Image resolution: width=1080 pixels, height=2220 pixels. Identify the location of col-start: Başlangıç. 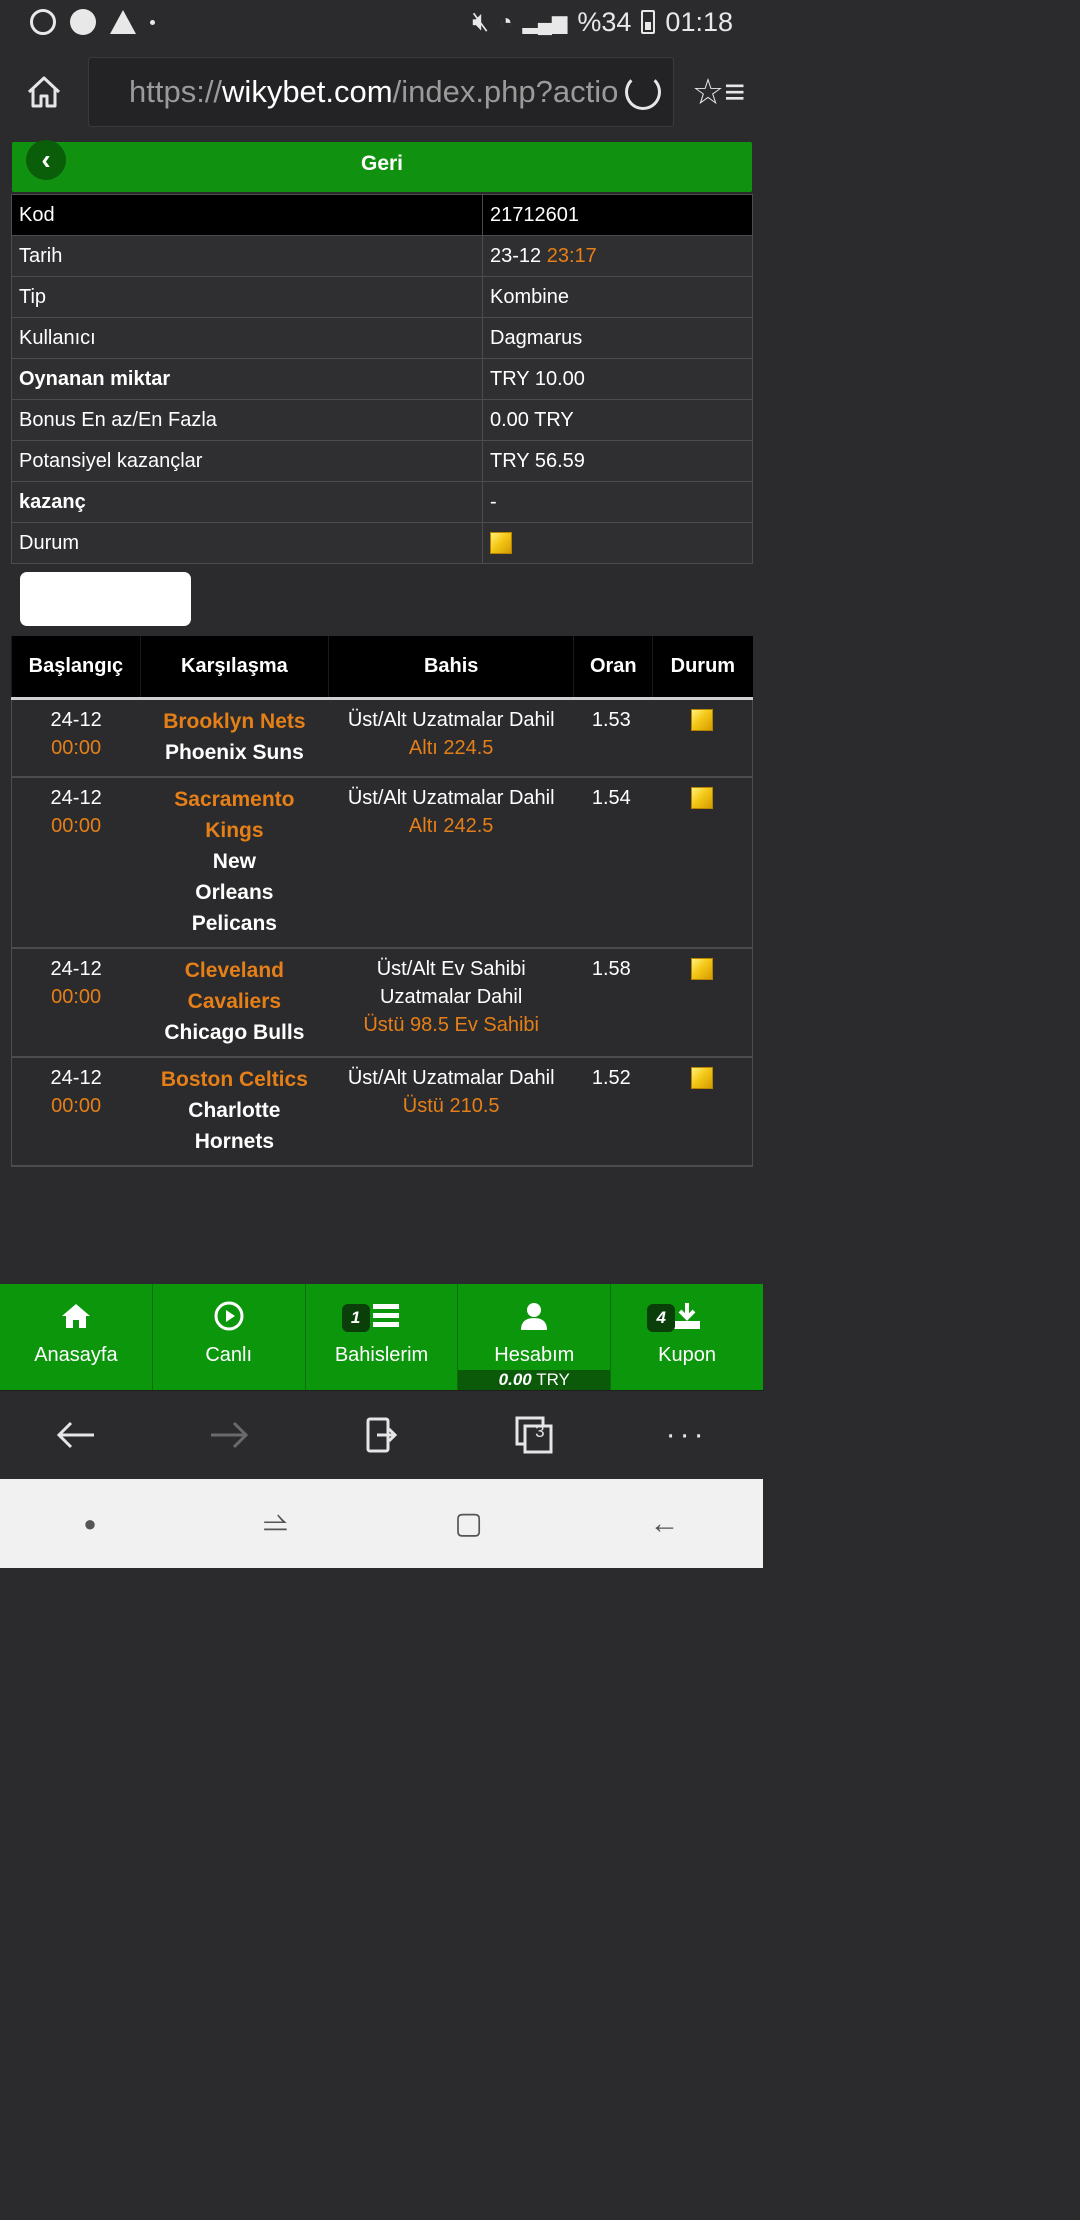
(76, 668).